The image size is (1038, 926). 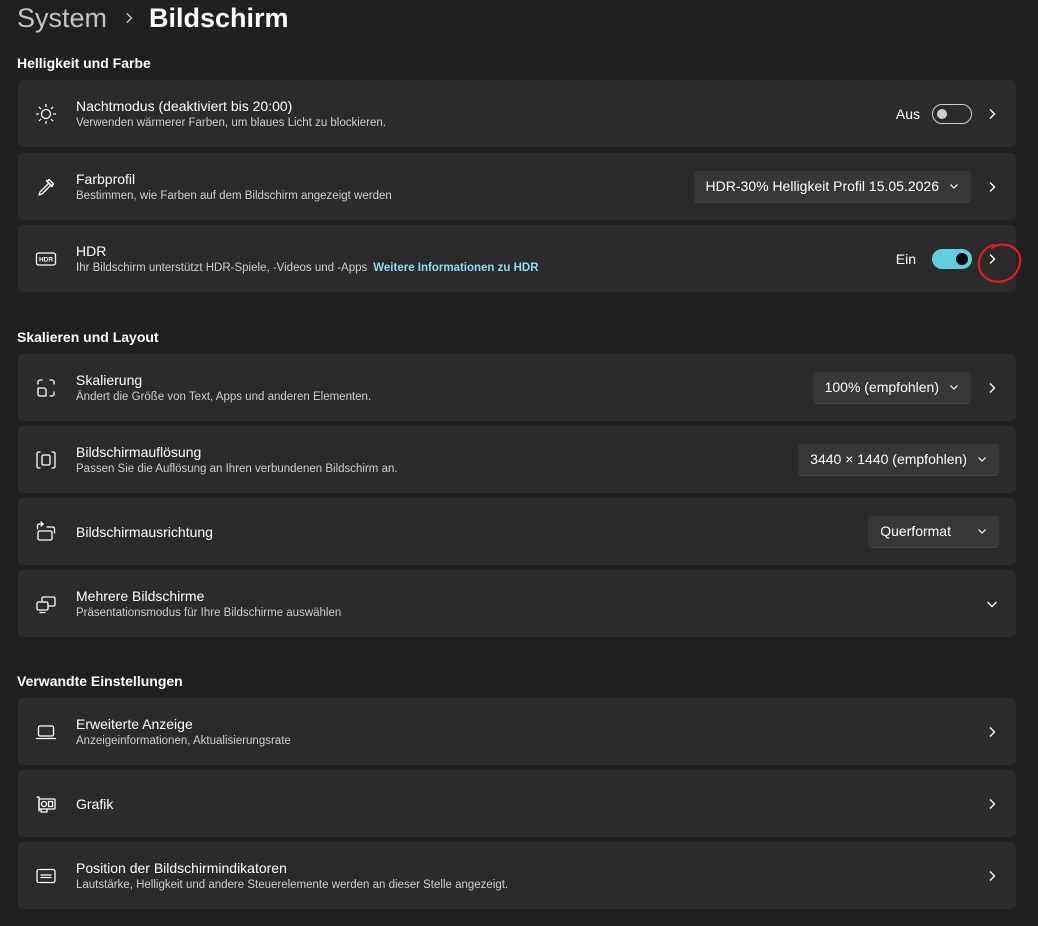 I want to click on orientation-dropdown: Querformat, so click(x=933, y=531).